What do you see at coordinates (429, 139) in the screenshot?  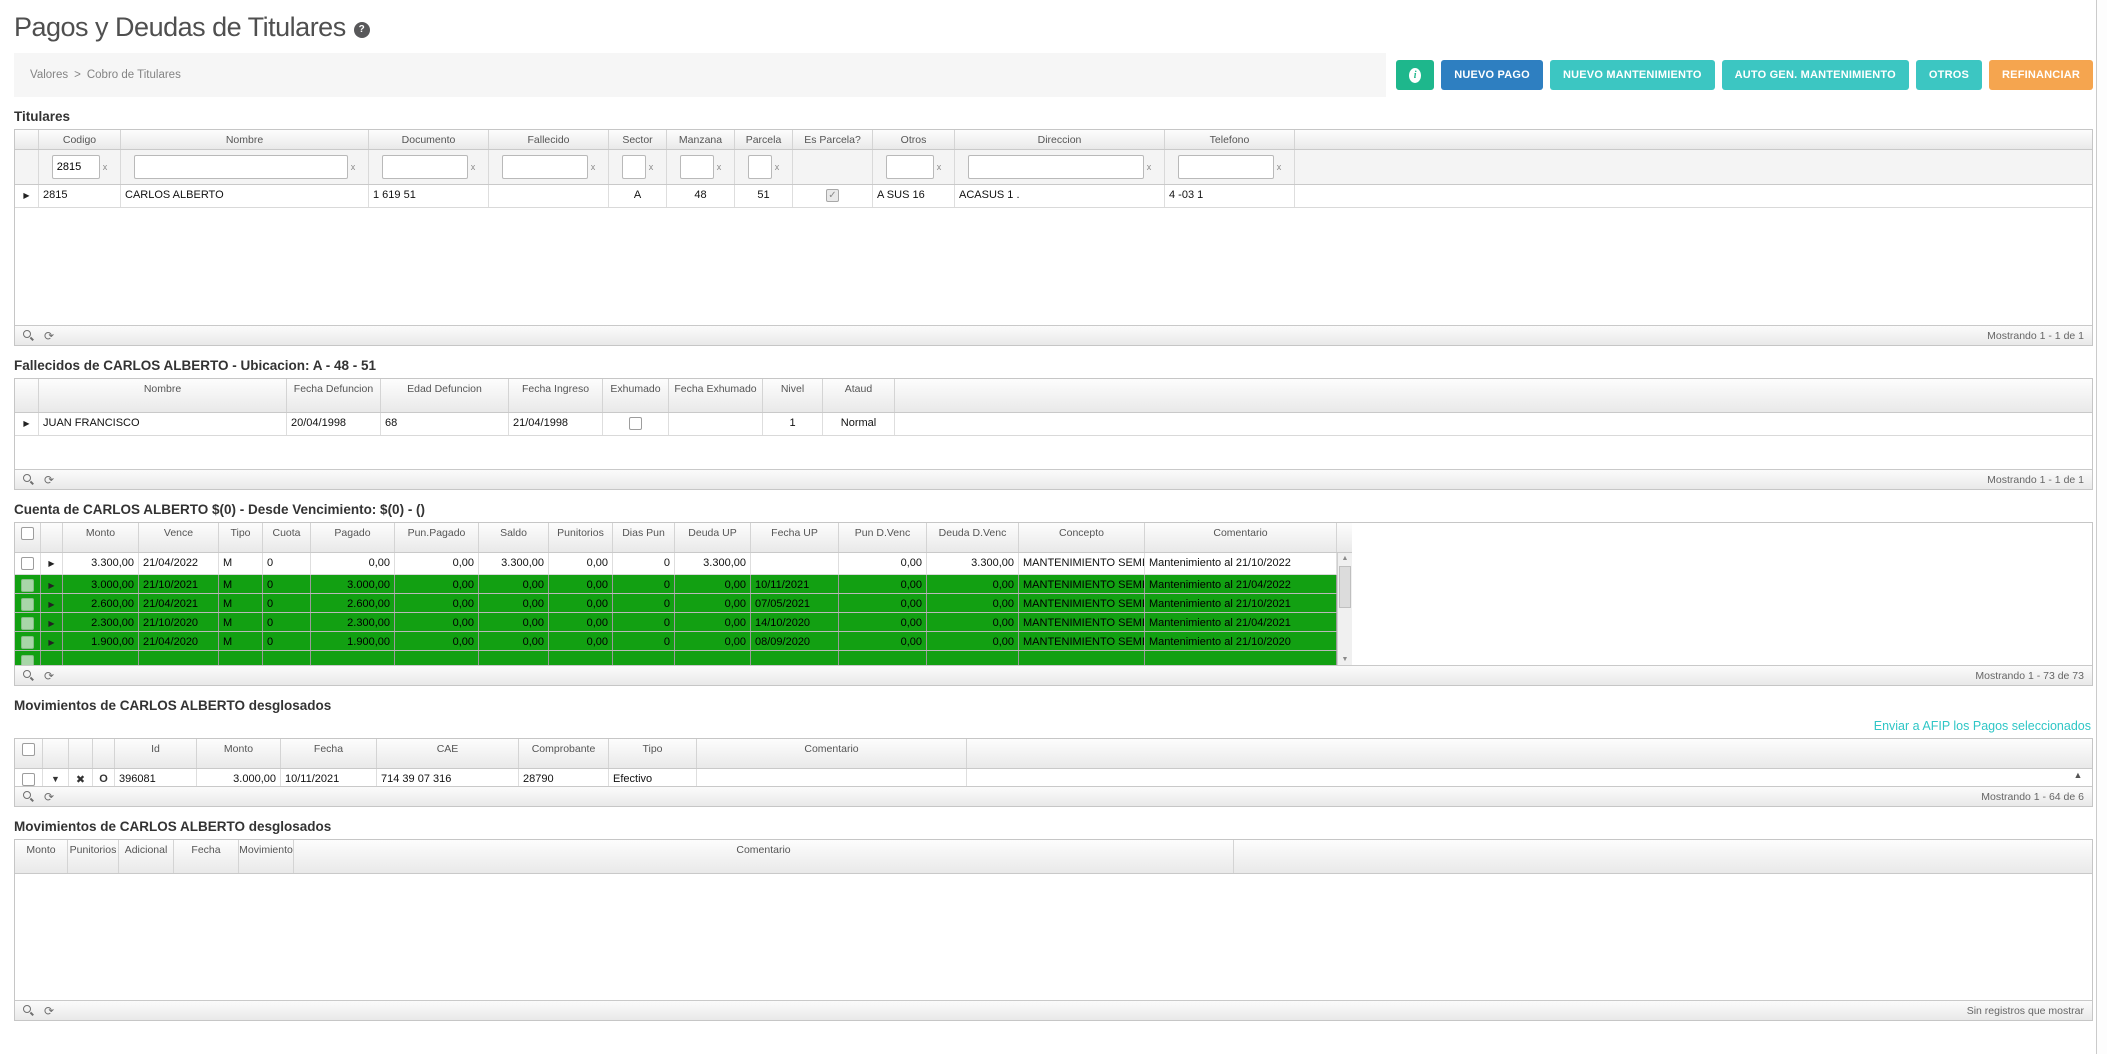 I see `column-header-documento: Documento` at bounding box center [429, 139].